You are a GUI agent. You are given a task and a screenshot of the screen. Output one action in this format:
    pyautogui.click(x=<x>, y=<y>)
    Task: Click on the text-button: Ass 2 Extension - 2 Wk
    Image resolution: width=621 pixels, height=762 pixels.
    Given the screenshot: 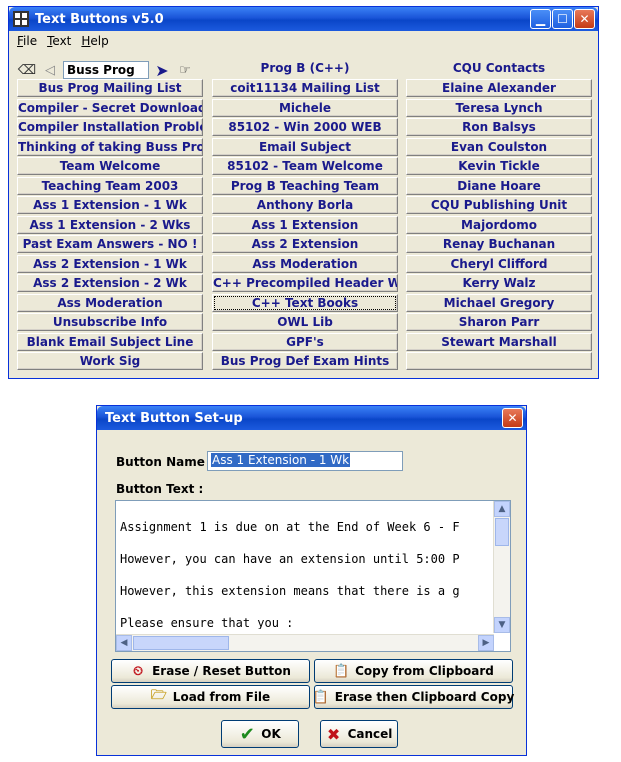 What is the action you would take?
    pyautogui.click(x=110, y=283)
    